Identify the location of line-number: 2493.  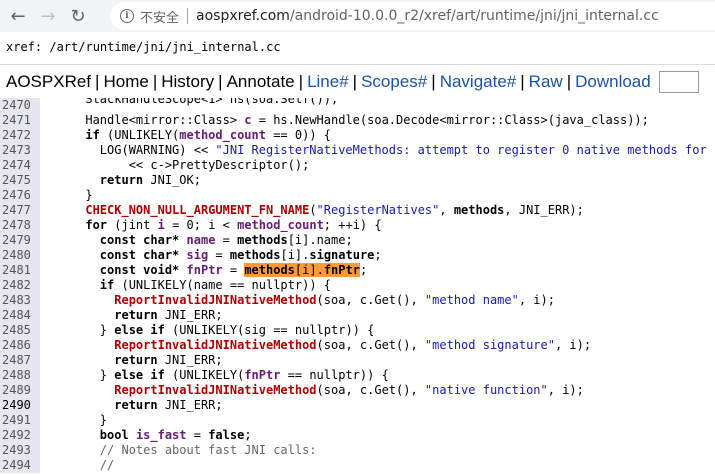
(20, 450).